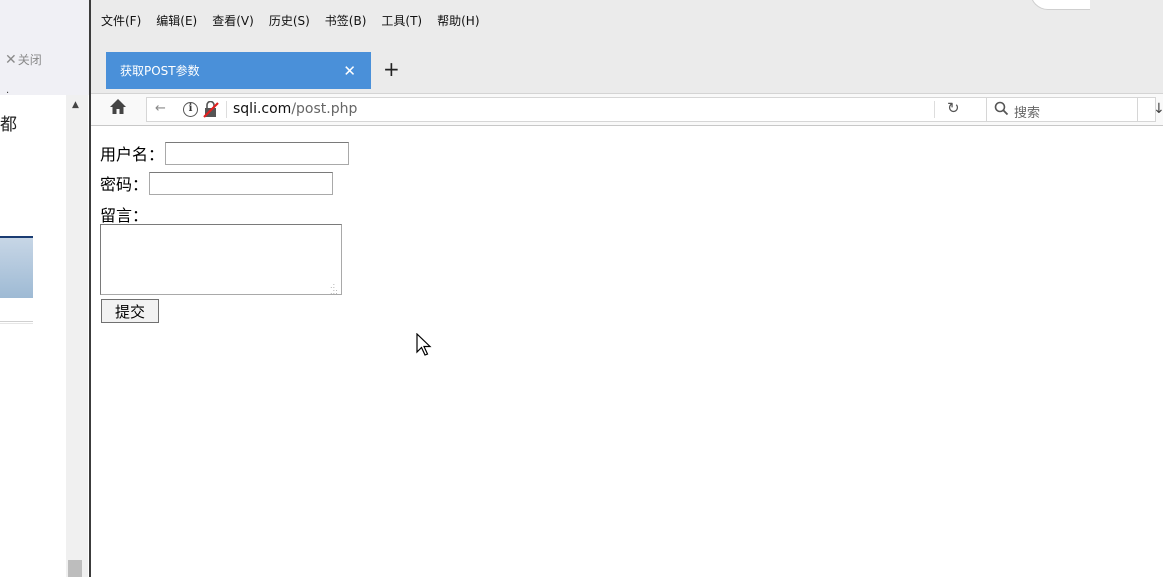 The height and width of the screenshot is (577, 1163). I want to click on download-icon: ↓, so click(1158, 109).